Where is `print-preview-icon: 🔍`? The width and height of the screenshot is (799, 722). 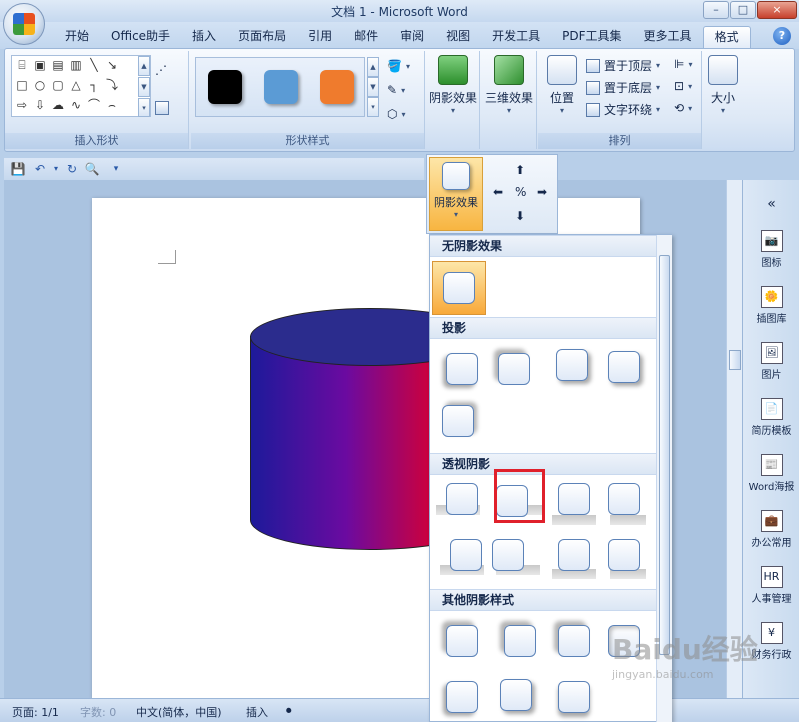
print-preview-icon: 🔍 is located at coordinates (92, 169).